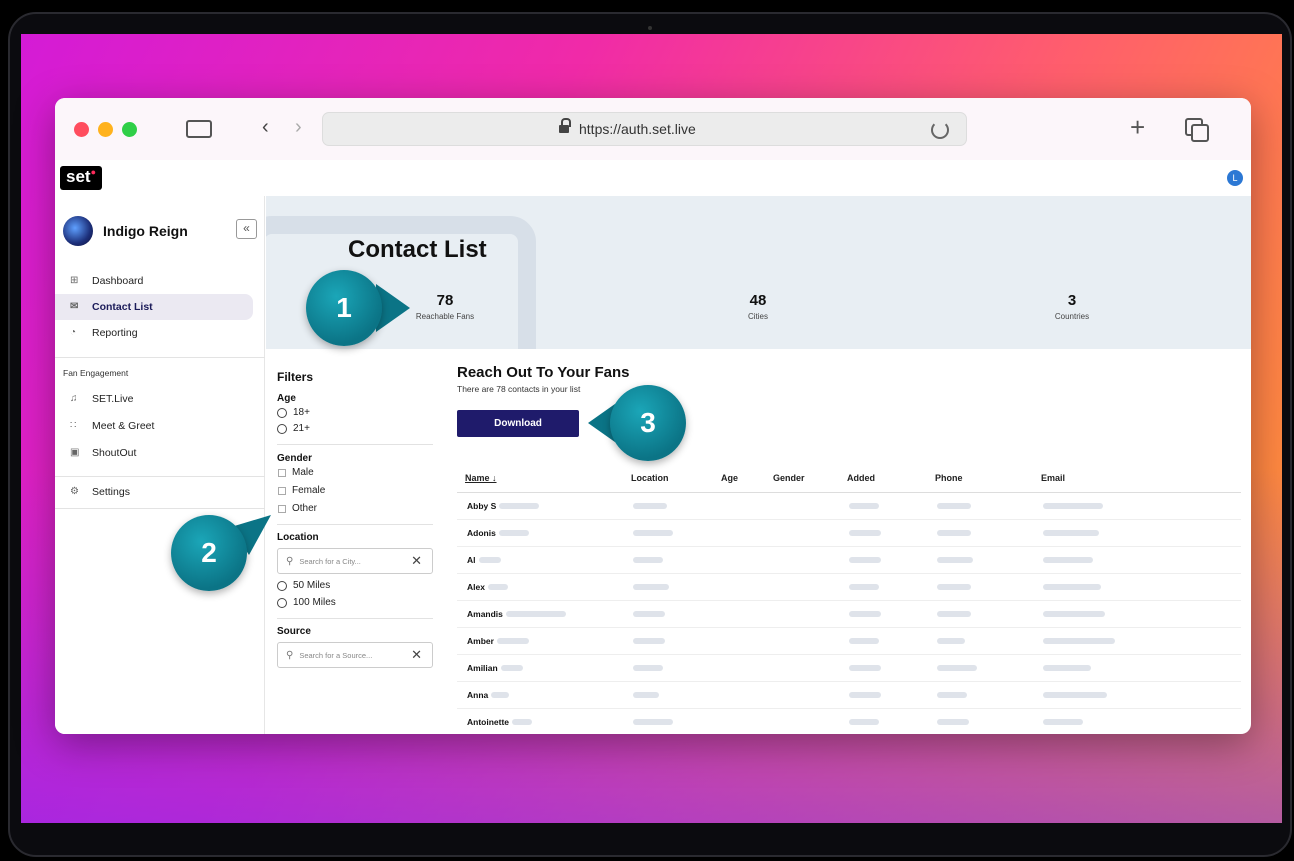  I want to click on sidebar-item-contact-list: ✉ Contact List, so click(154, 307).